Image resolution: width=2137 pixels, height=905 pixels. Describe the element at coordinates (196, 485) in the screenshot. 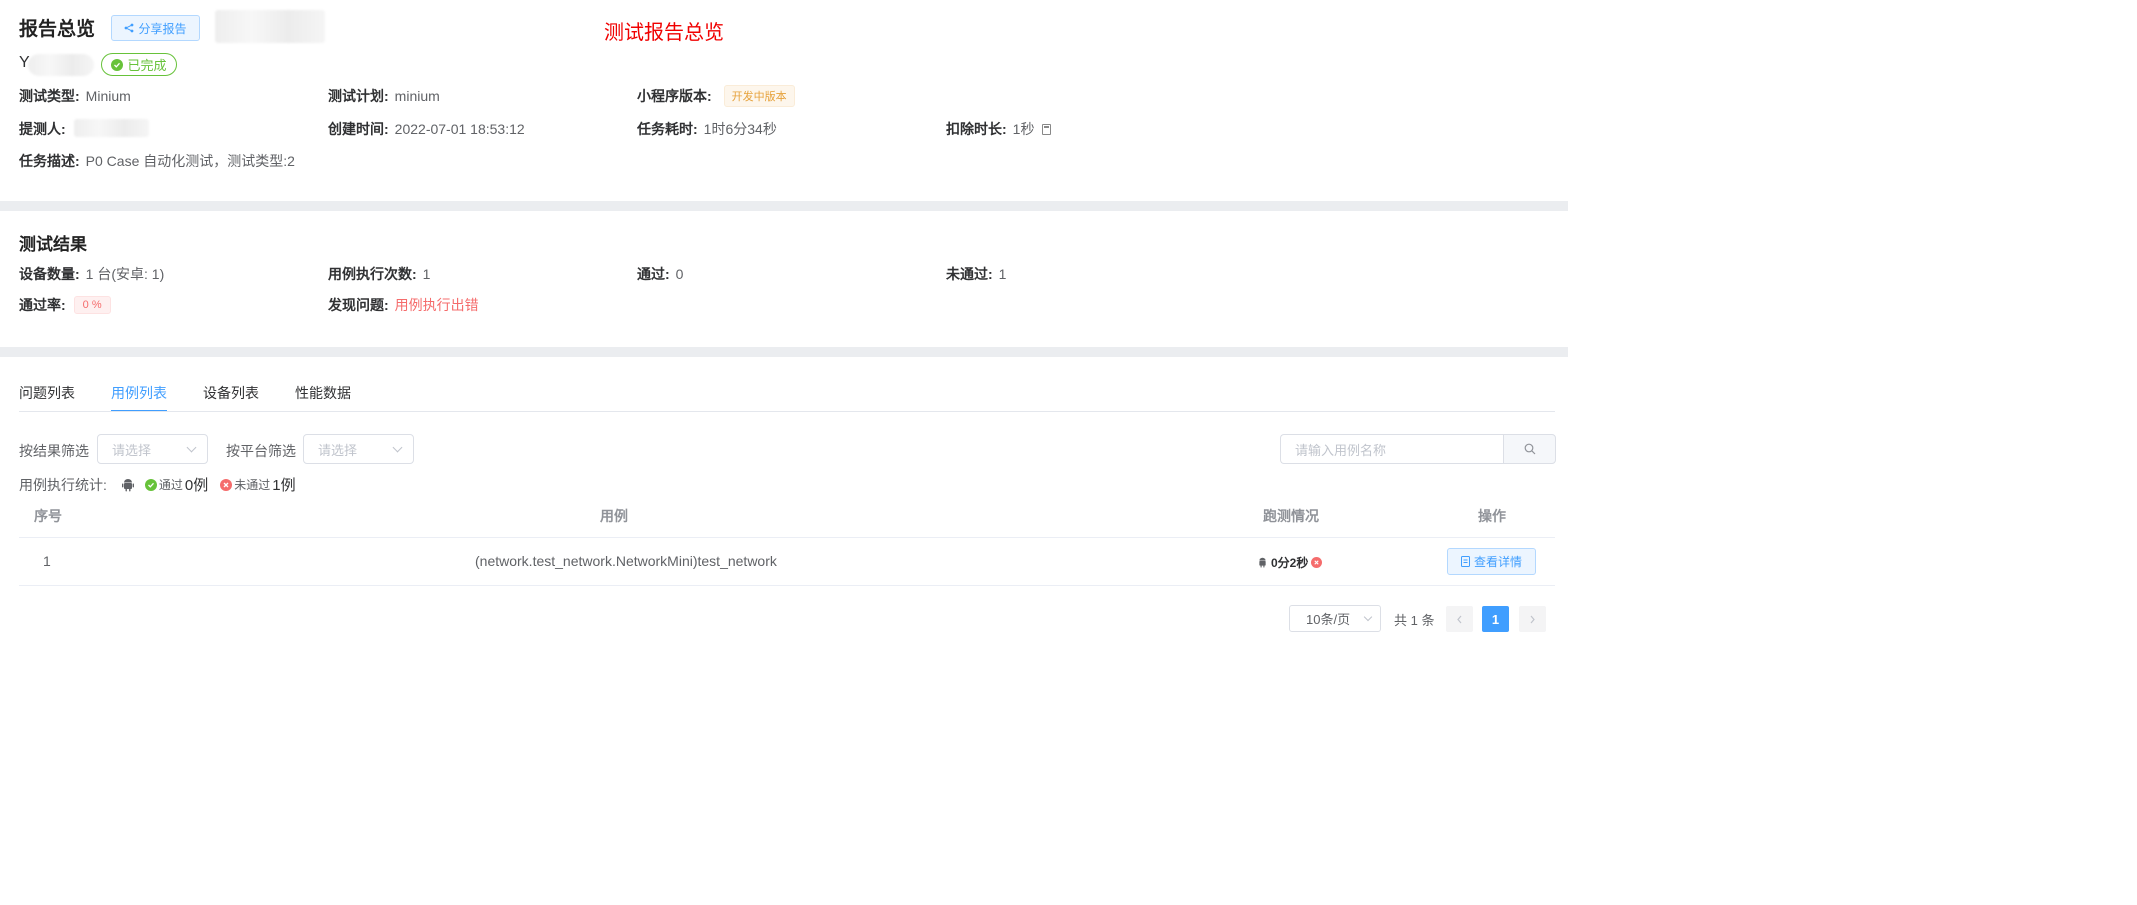

I see `stats-pass-count: 0例` at that location.